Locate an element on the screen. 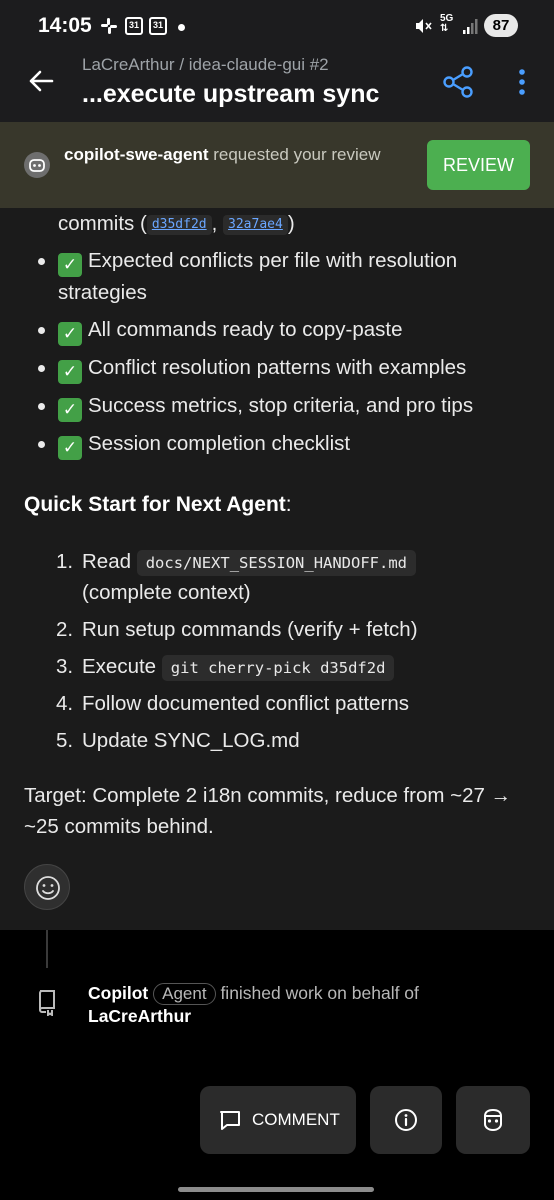 The width and height of the screenshot is (554, 1200). list-item: 4. Follow documented conflict patterns is located at coordinates (233, 703).